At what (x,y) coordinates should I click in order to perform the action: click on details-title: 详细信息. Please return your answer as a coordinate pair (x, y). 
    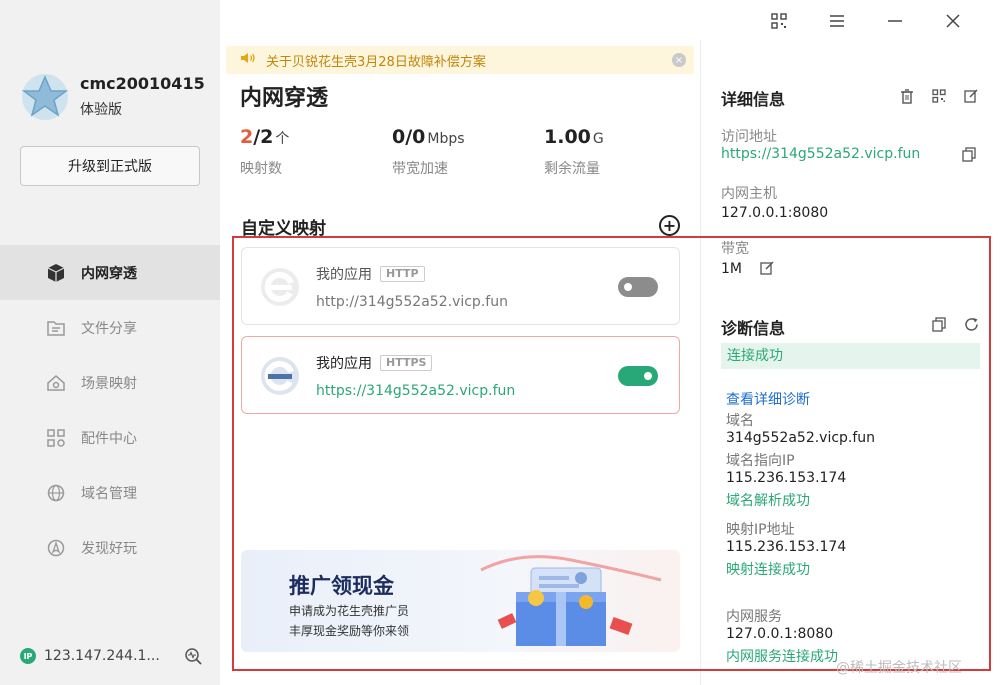
    Looking at the image, I should click on (753, 99).